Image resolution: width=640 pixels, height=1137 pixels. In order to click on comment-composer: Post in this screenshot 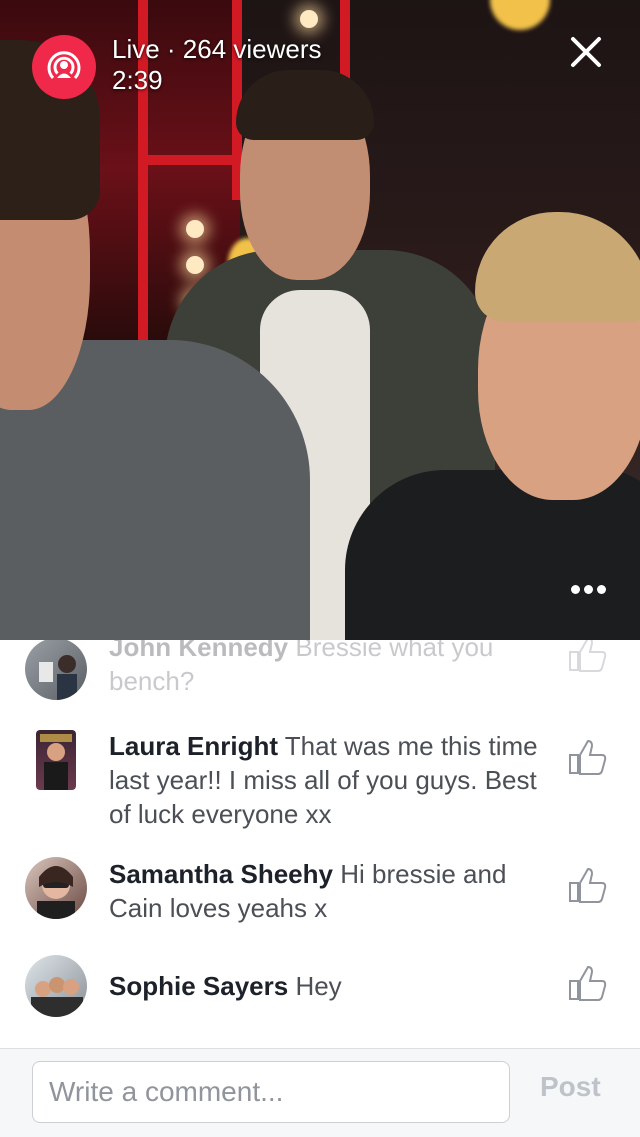, I will do `click(320, 1092)`.